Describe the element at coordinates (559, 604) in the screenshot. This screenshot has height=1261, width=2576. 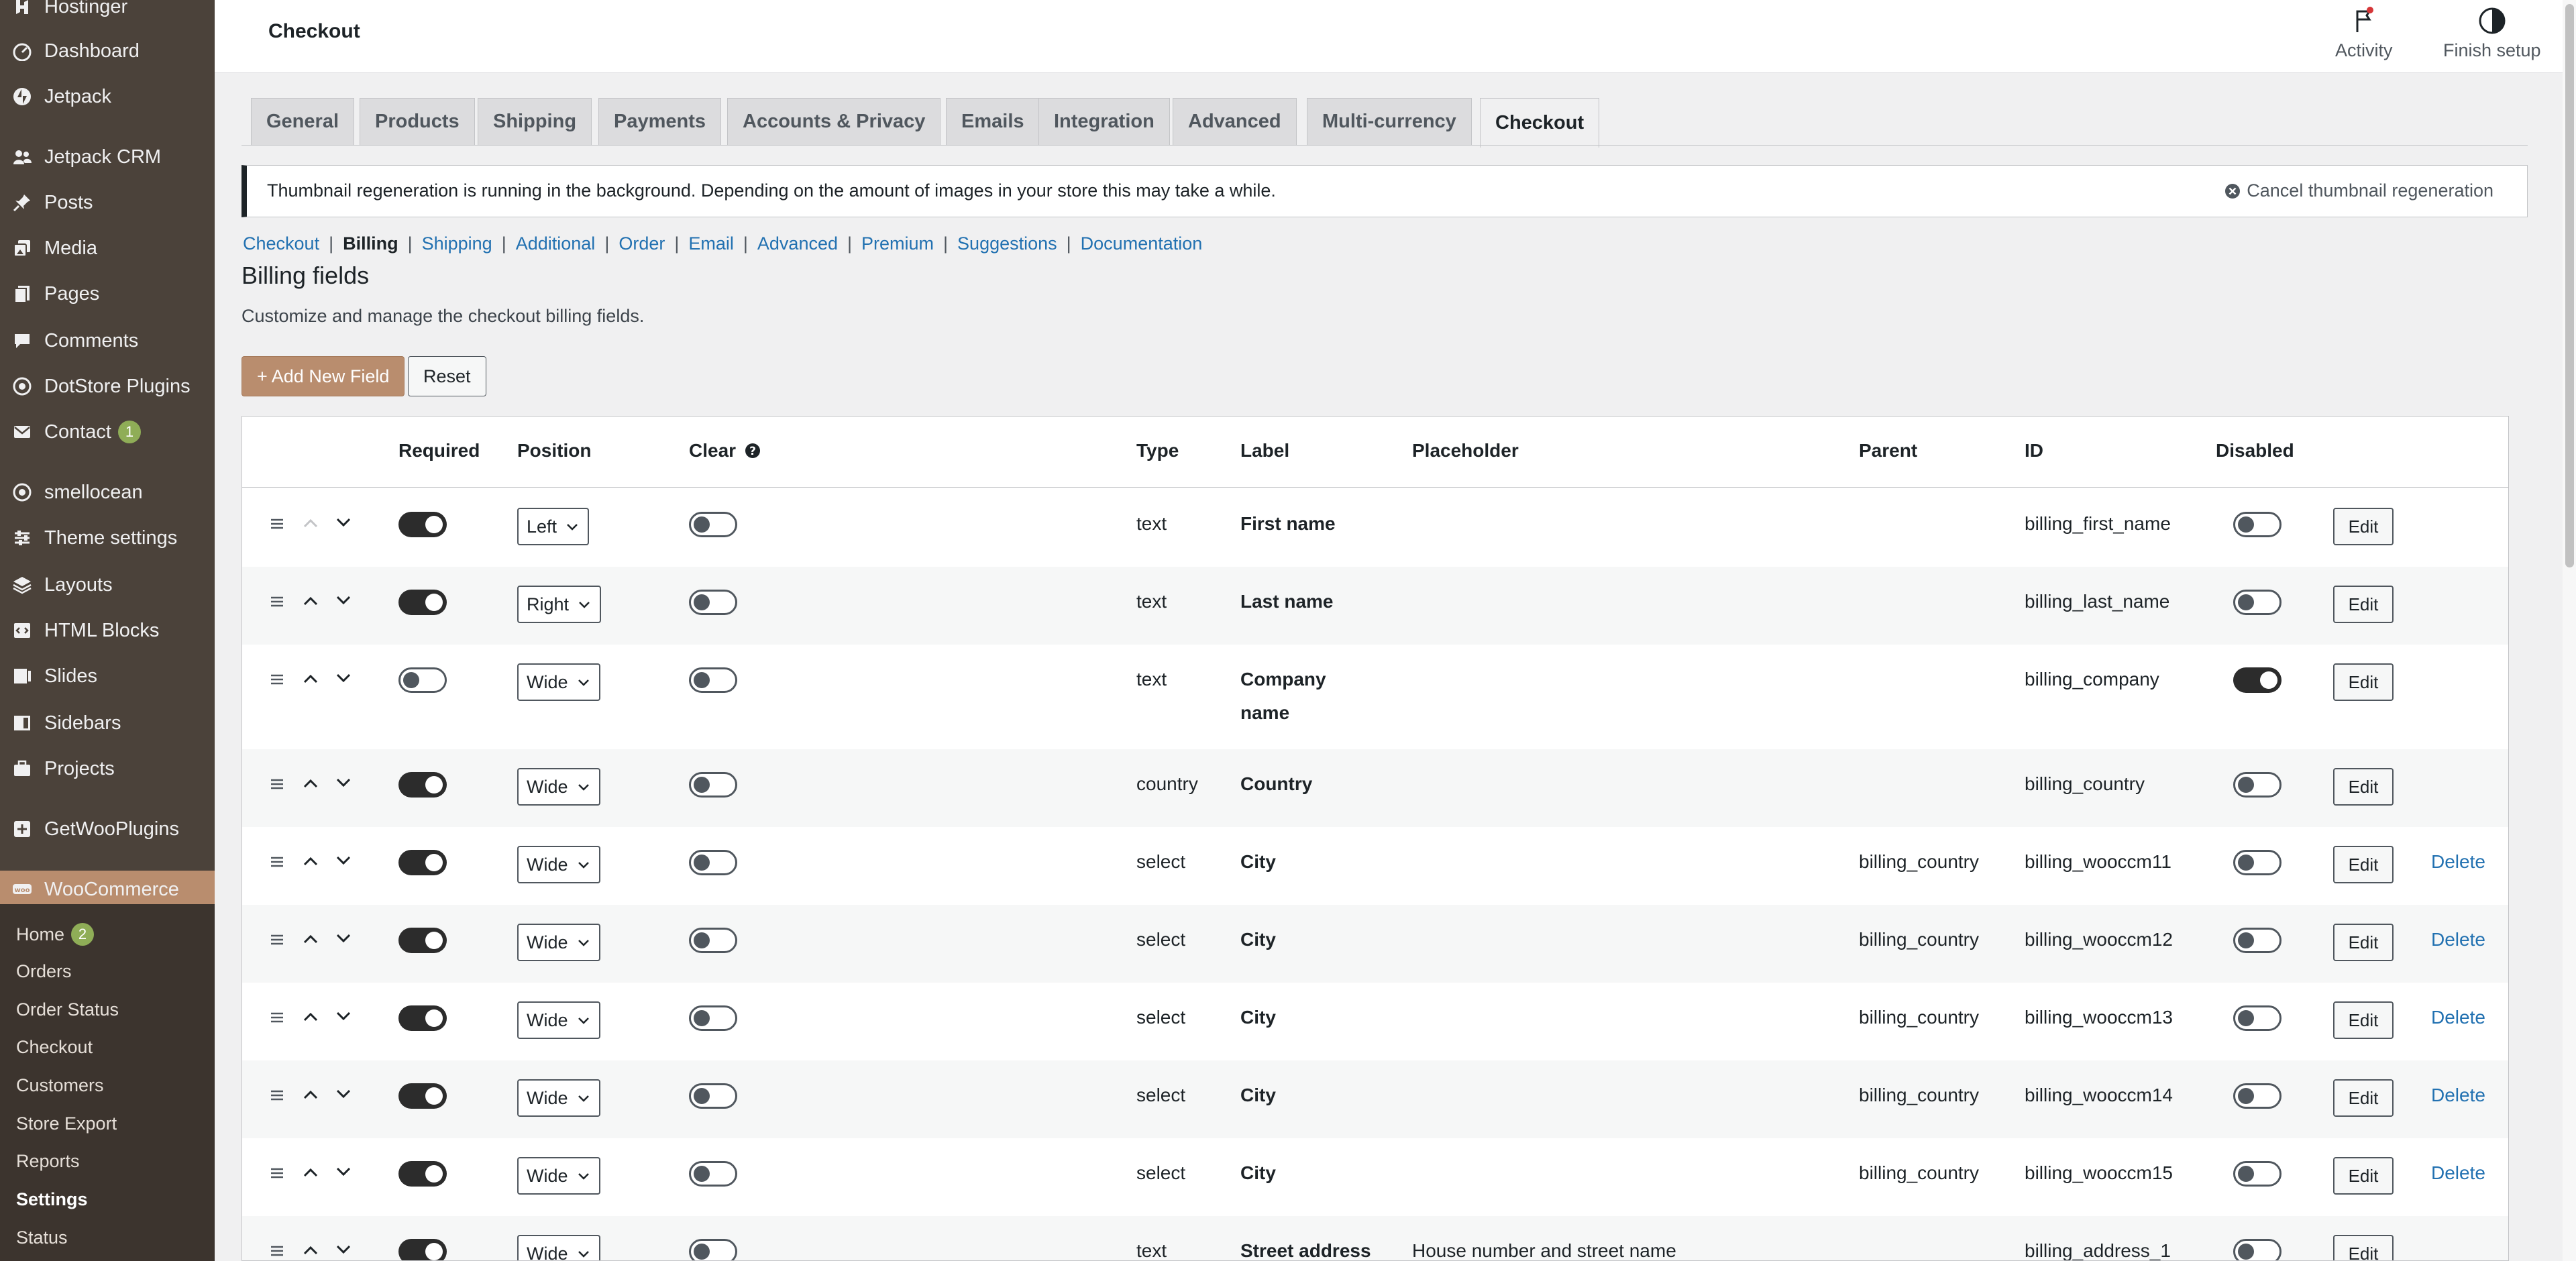
I see `position-select: Right` at that location.